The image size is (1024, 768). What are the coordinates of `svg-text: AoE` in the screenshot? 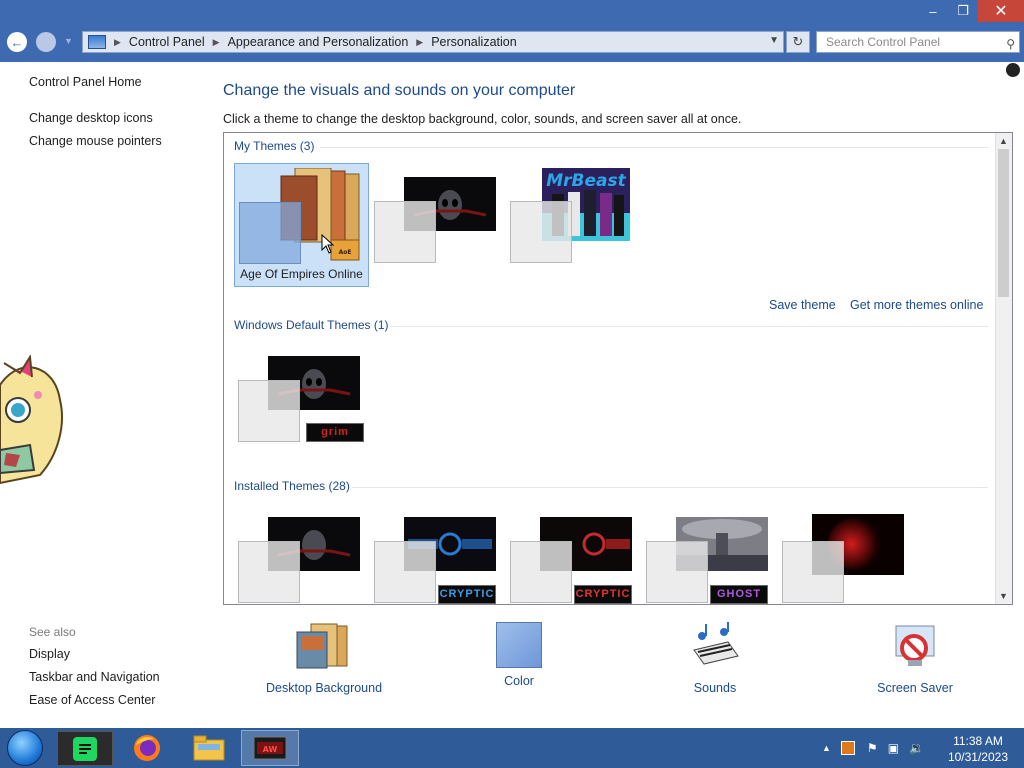 It's located at (345, 252).